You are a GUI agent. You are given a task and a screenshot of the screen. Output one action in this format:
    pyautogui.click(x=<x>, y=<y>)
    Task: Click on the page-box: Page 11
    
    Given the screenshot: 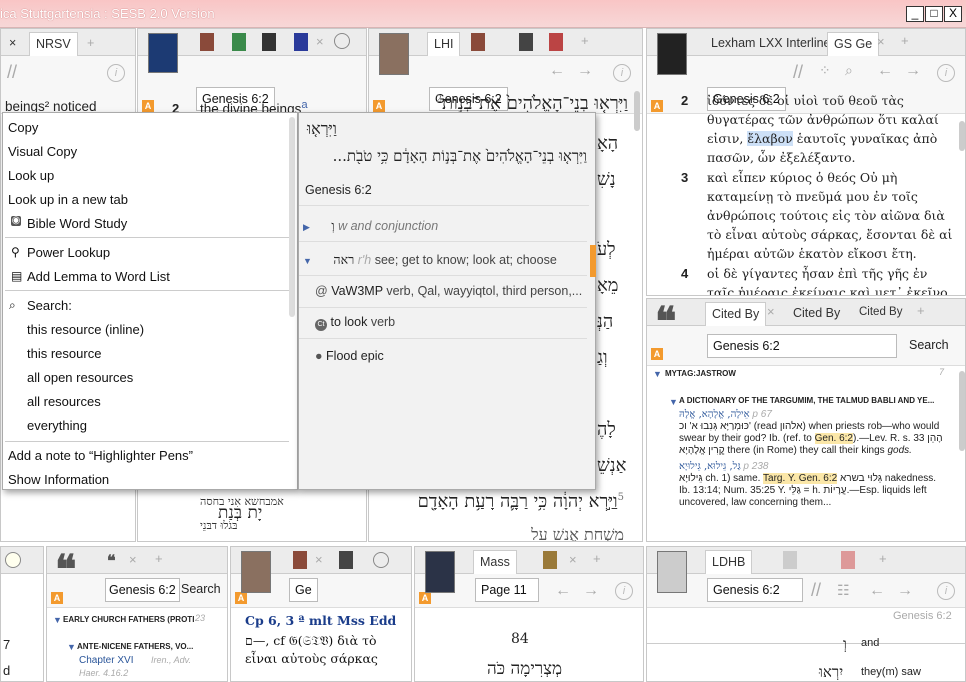 What is the action you would take?
    pyautogui.click(x=507, y=590)
    